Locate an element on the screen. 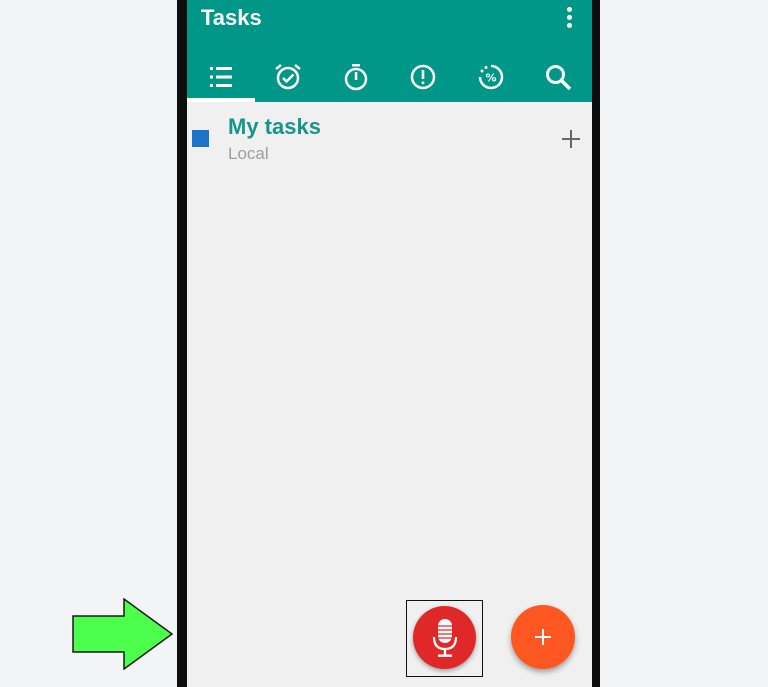 This screenshot has width=768, height=687. app-title: Tasks is located at coordinates (231, 17).